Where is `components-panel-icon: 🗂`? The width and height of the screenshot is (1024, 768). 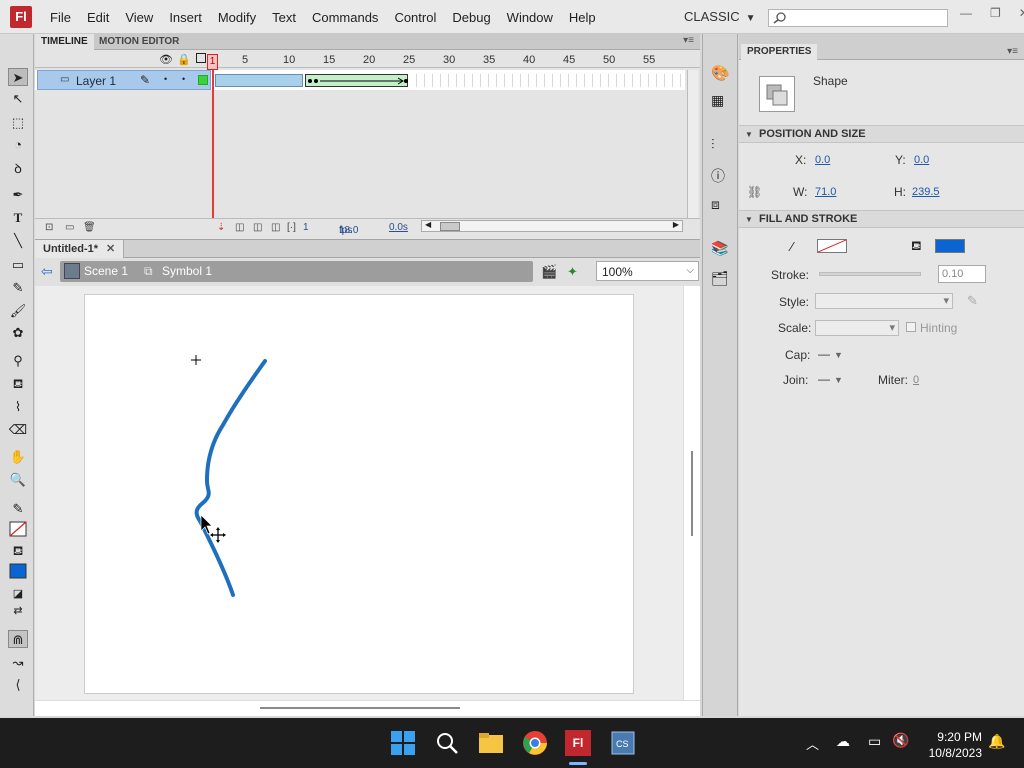
components-panel-icon: 🗂 is located at coordinates (721, 280).